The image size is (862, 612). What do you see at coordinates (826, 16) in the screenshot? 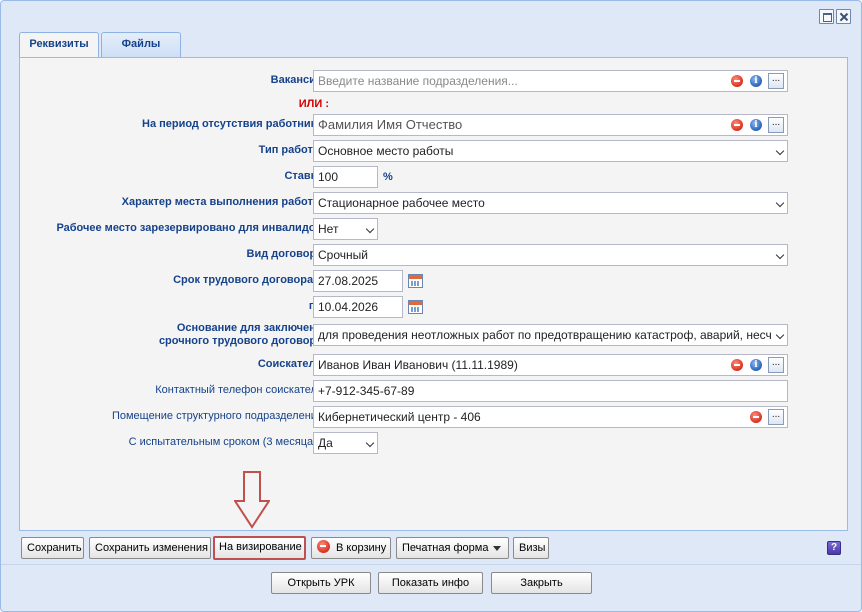
I see `minimize-icon` at bounding box center [826, 16].